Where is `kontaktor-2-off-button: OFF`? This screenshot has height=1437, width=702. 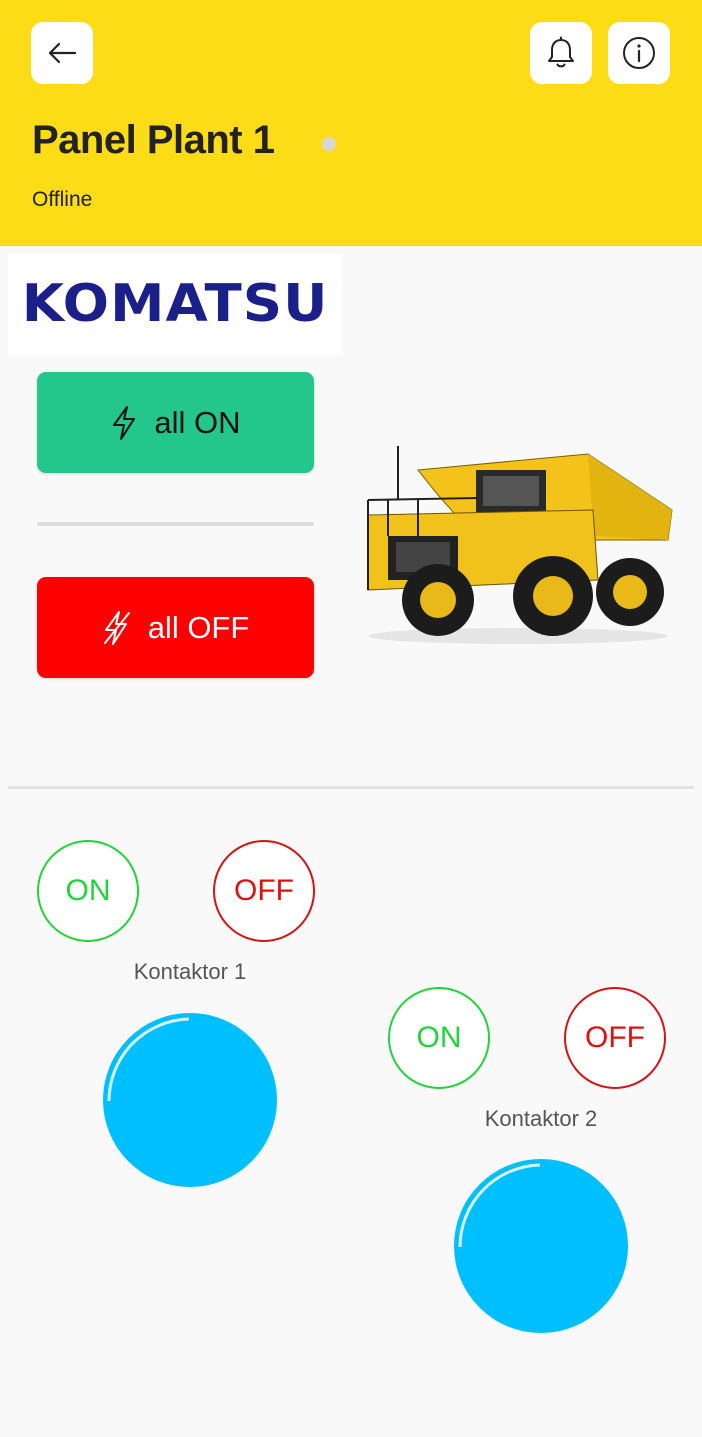 kontaktor-2-off-button: OFF is located at coordinates (615, 1038).